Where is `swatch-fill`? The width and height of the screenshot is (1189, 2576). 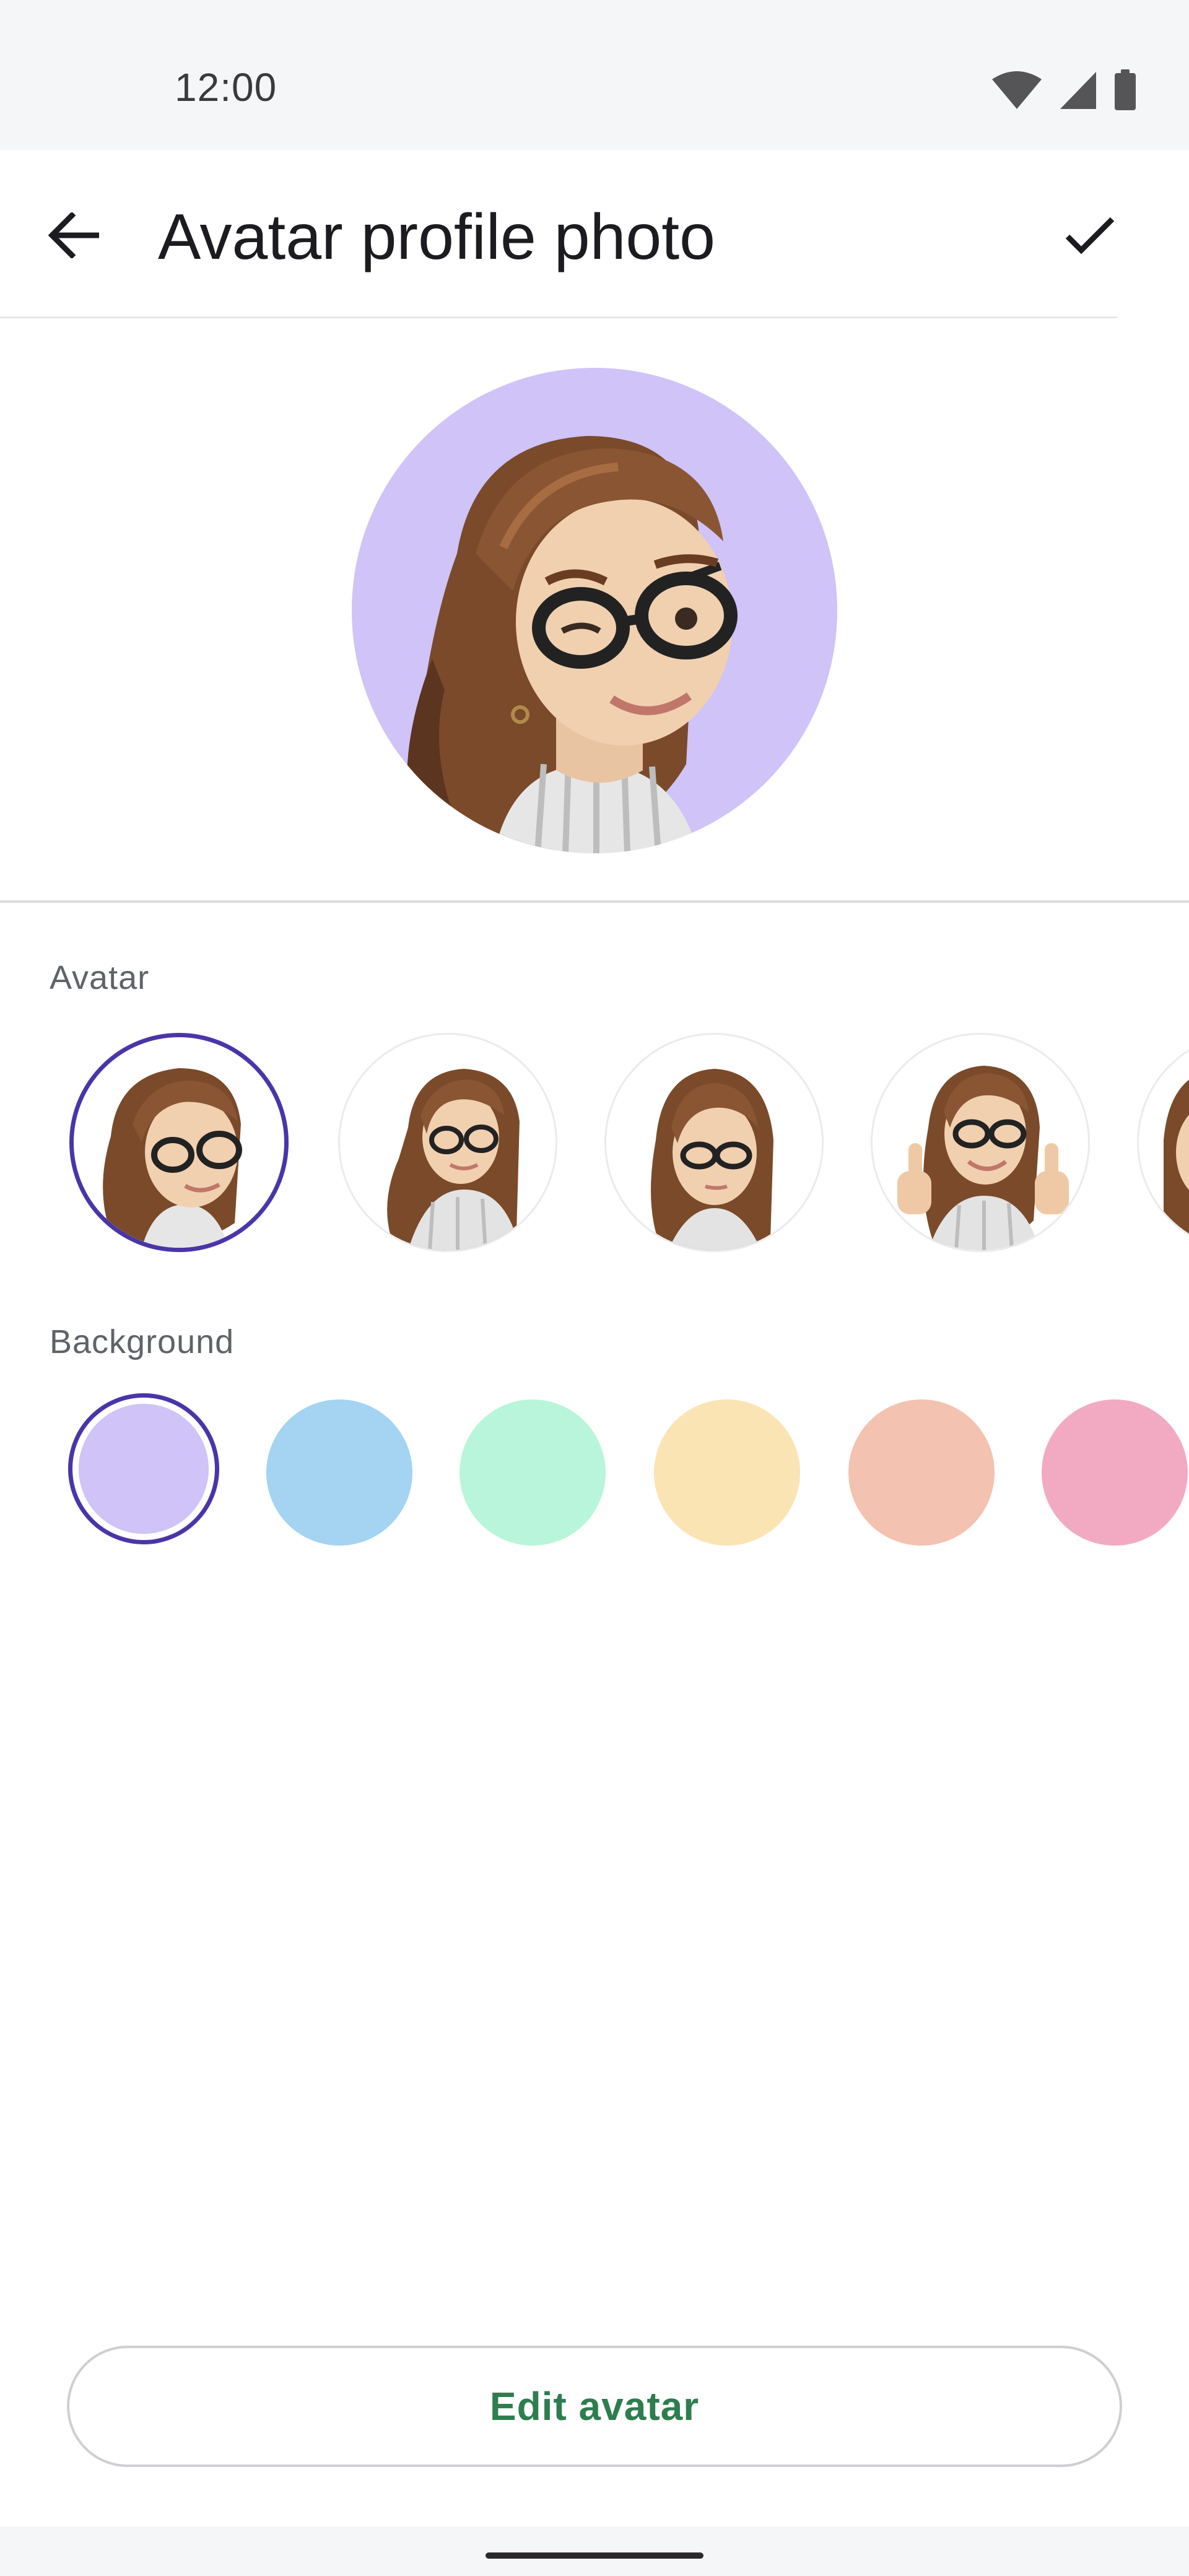 swatch-fill is located at coordinates (144, 1469).